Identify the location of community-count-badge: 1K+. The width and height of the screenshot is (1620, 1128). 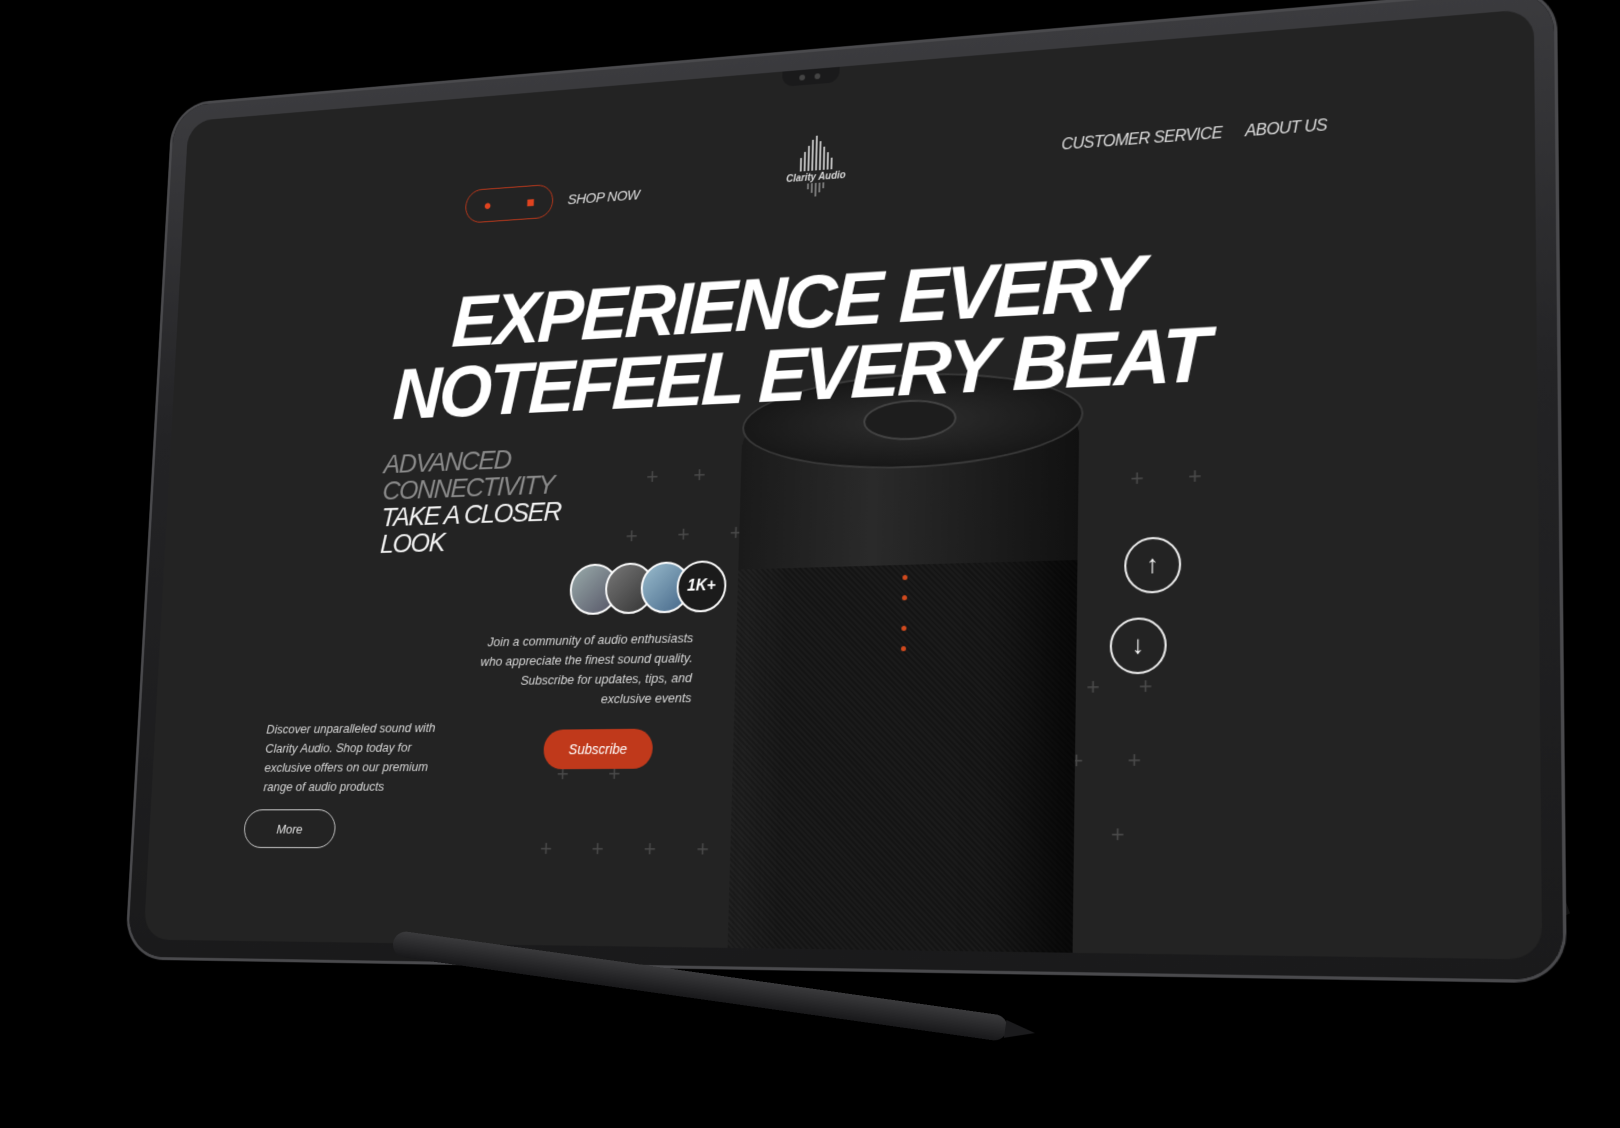
(701, 586).